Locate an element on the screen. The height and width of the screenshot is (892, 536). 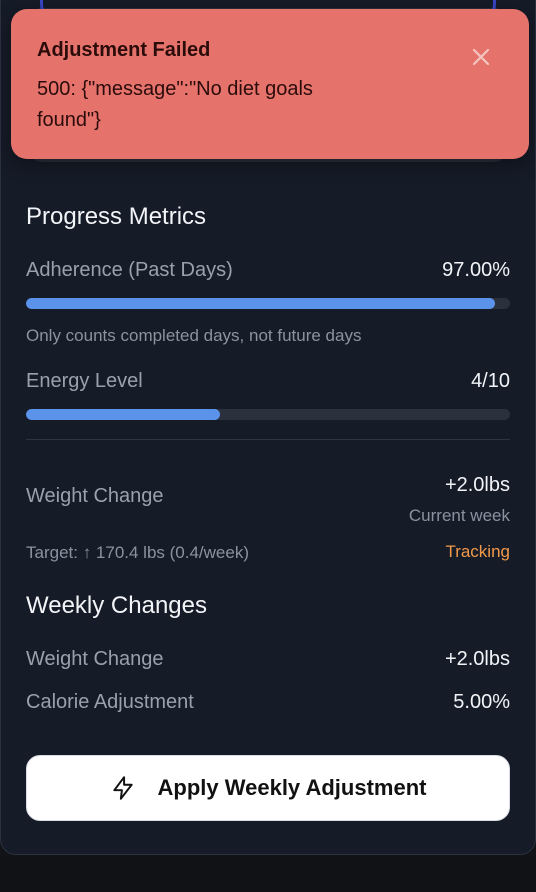
weekly-changes-heading: Weekly Changes is located at coordinates (116, 605).